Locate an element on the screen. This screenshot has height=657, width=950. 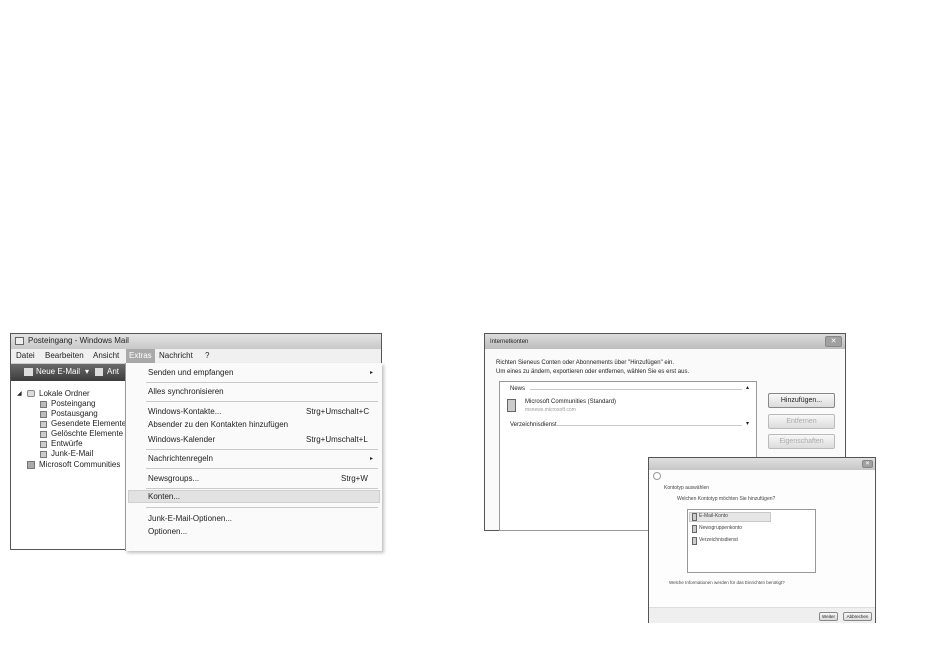
shortcut-contacts: Strg+Umschalt+C is located at coordinates (338, 411).